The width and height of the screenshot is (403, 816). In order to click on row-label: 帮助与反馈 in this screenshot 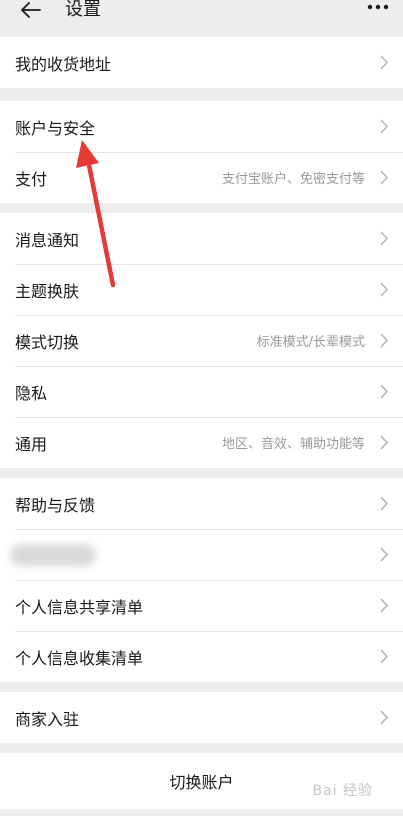, I will do `click(55, 505)`.